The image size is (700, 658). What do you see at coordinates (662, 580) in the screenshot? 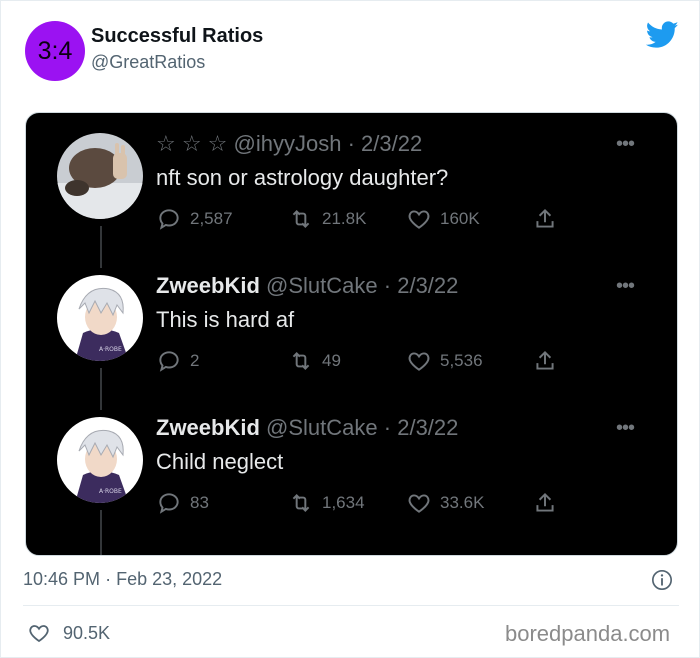
I see `info-icon` at bounding box center [662, 580].